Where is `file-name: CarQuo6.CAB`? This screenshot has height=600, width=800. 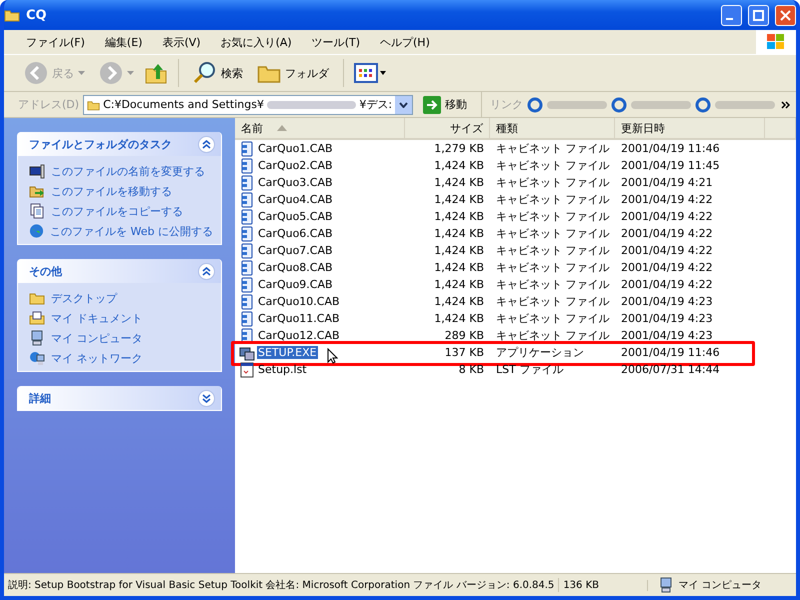 file-name: CarQuo6.CAB is located at coordinates (295, 233).